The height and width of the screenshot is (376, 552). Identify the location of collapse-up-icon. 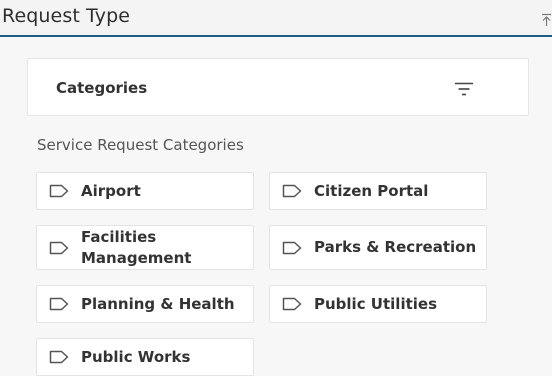
(546, 20).